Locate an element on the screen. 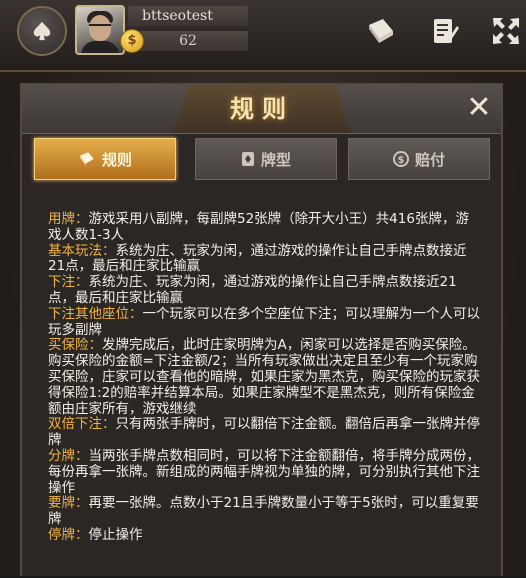 This screenshot has width=526, height=578. back-button is located at coordinates (42, 31).